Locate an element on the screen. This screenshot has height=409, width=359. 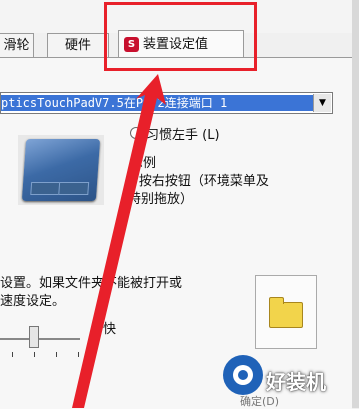
watermark-logo-inner is located at coordinates (243, 375).